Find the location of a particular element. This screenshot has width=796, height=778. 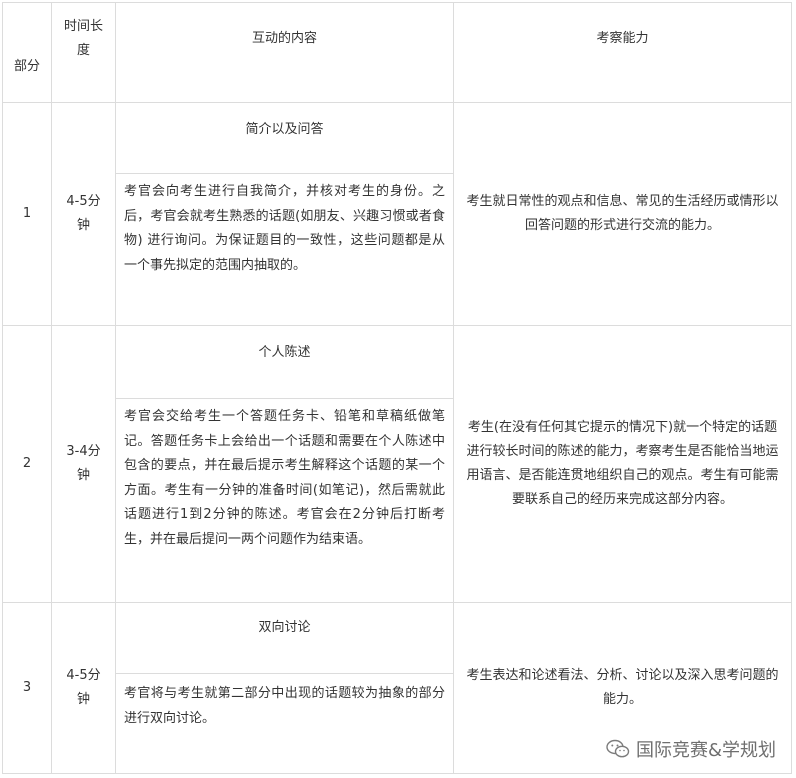

row-1-title: 简介以及问答 is located at coordinates (284, 138).